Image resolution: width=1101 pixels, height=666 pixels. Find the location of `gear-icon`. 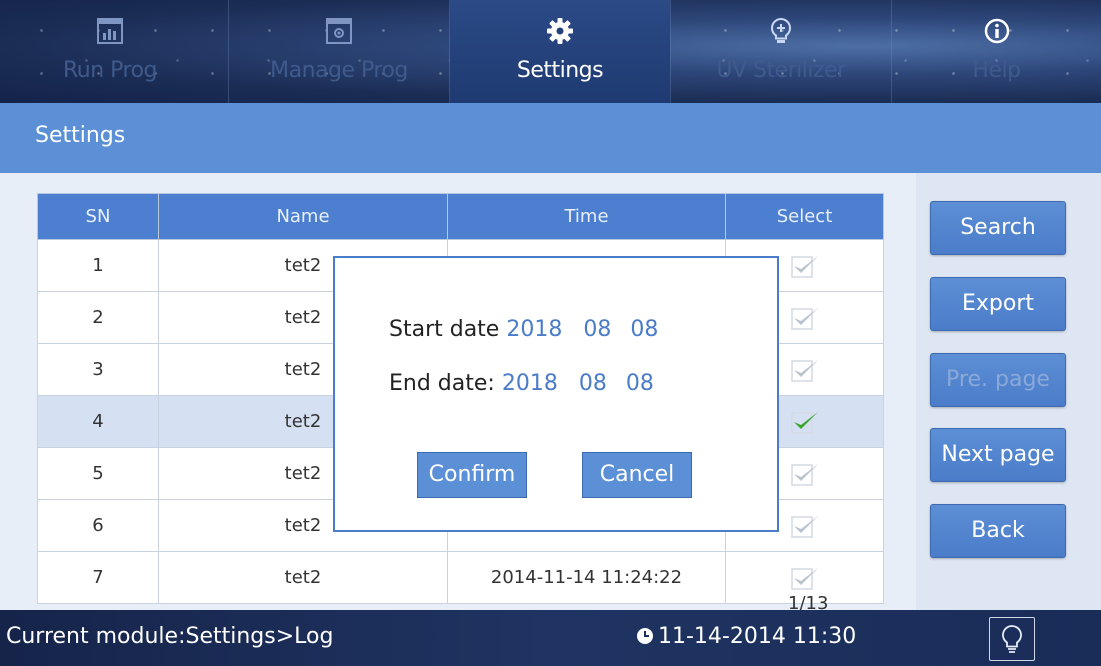

gear-icon is located at coordinates (560, 31).